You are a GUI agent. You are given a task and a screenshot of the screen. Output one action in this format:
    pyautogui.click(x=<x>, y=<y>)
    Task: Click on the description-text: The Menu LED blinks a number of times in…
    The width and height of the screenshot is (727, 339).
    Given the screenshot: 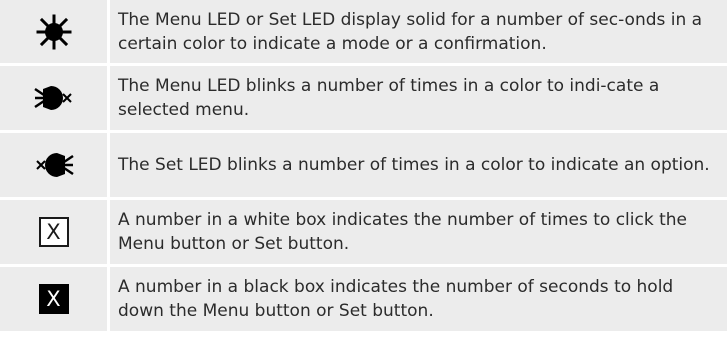 What is the action you would take?
    pyautogui.click(x=389, y=98)
    